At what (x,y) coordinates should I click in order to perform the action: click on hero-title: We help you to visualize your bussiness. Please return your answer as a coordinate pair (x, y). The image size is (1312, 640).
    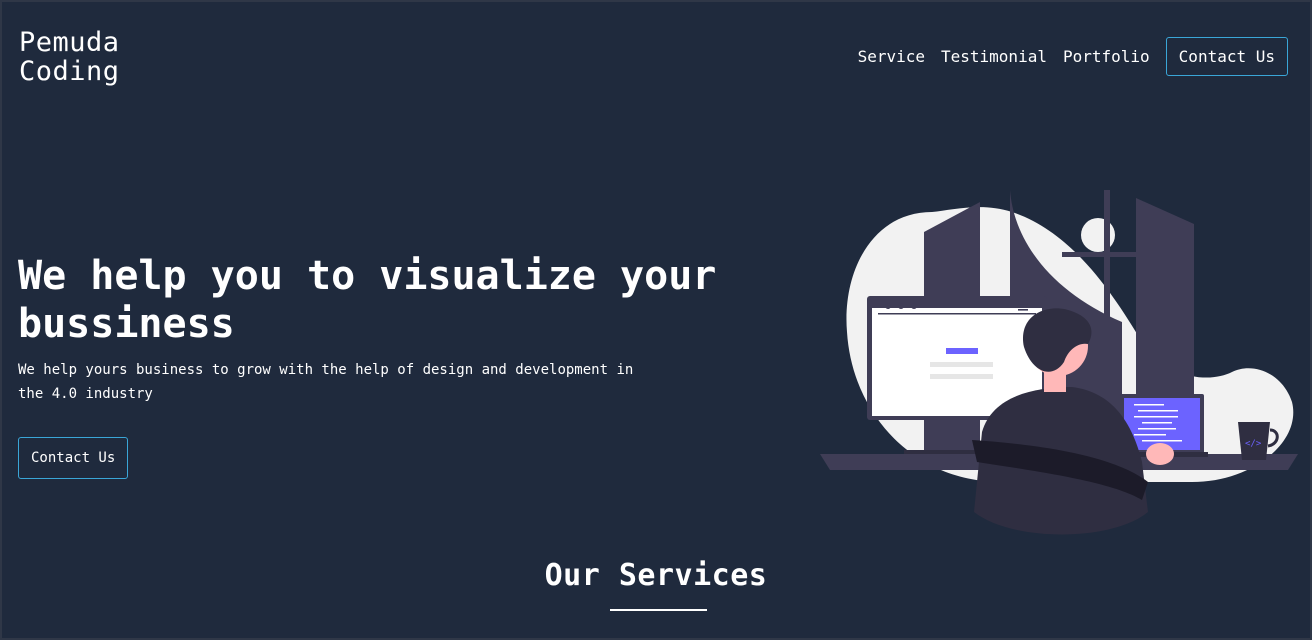
    Looking at the image, I should click on (367, 300).